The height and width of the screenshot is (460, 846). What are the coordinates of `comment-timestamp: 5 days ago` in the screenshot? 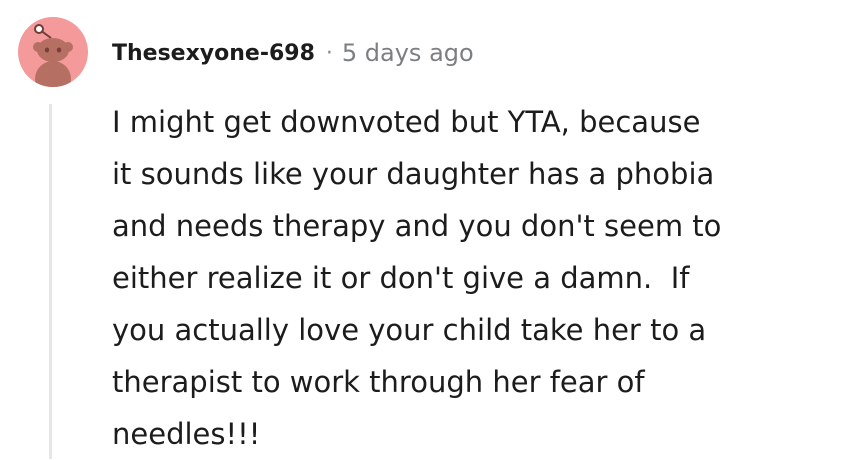 It's located at (408, 53).